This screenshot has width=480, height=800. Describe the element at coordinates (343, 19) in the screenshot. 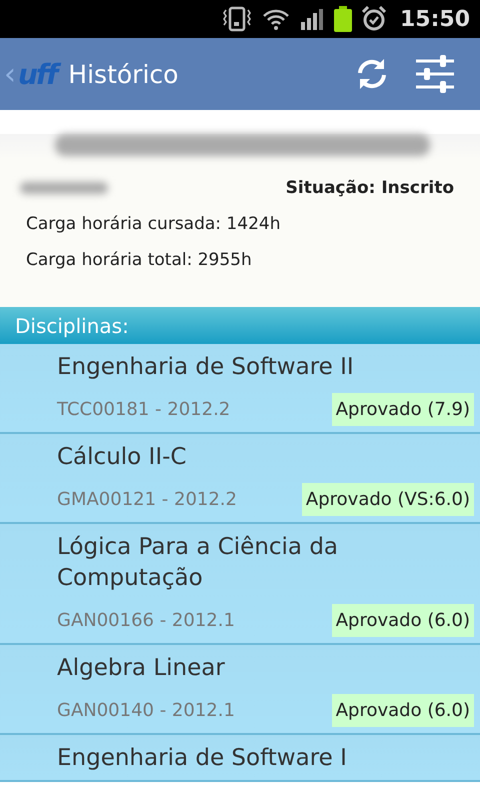

I see `battery-icon` at that location.